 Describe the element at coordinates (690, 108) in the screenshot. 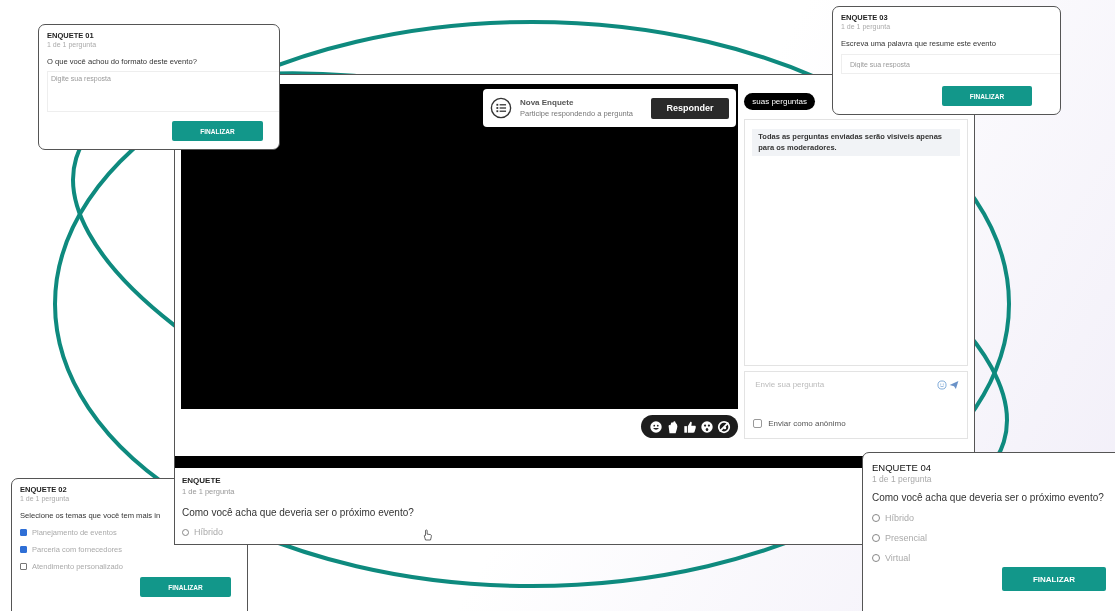

I see `respond-button: Responder` at that location.